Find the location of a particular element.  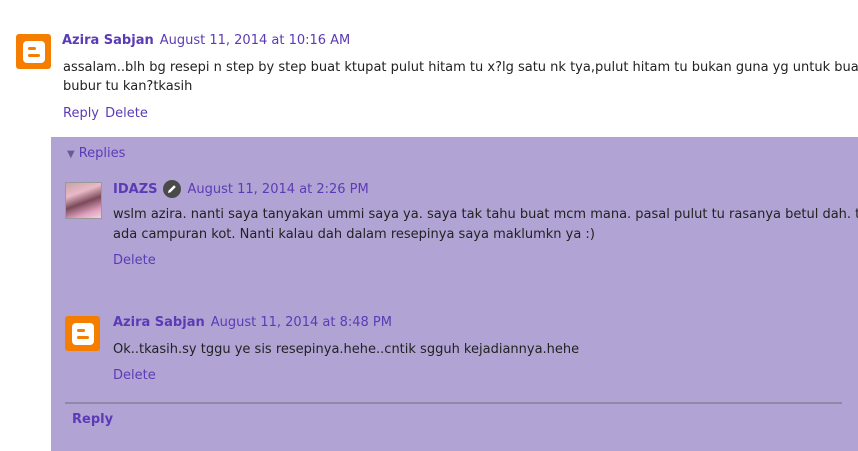

blog-author-badge is located at coordinates (172, 189).